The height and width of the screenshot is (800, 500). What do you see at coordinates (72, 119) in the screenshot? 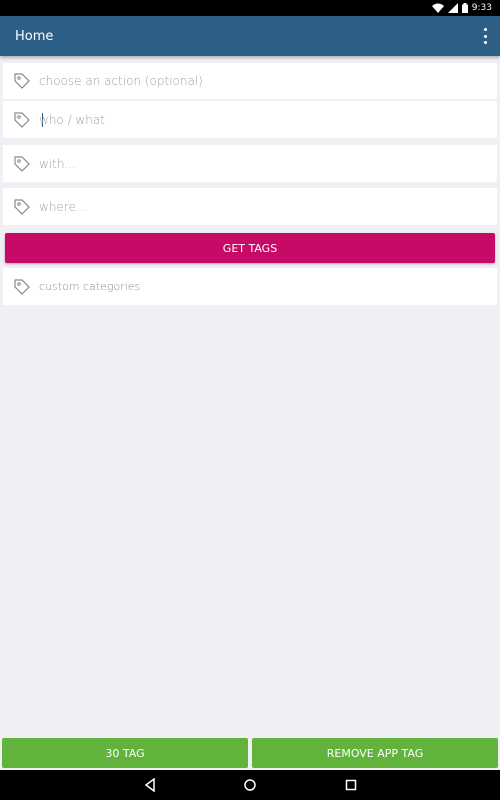
I see `who-what-placeholder: who / what` at bounding box center [72, 119].